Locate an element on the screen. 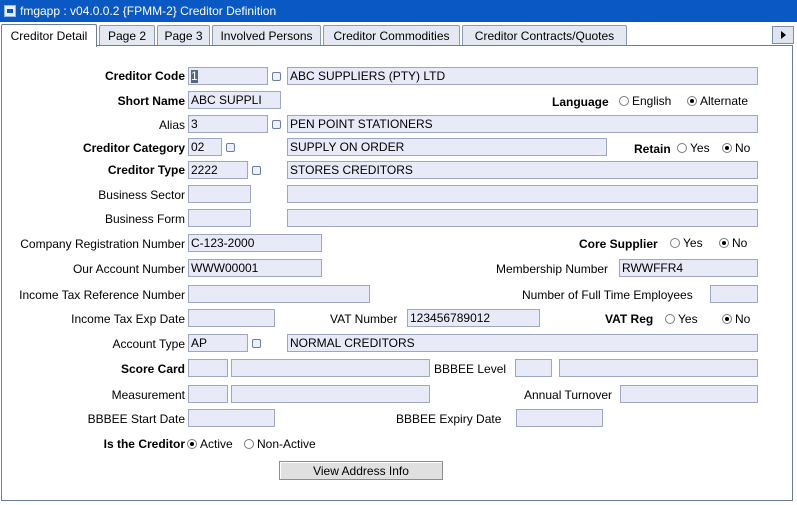 The height and width of the screenshot is (505, 797). measurement-code-field is located at coordinates (208, 394).